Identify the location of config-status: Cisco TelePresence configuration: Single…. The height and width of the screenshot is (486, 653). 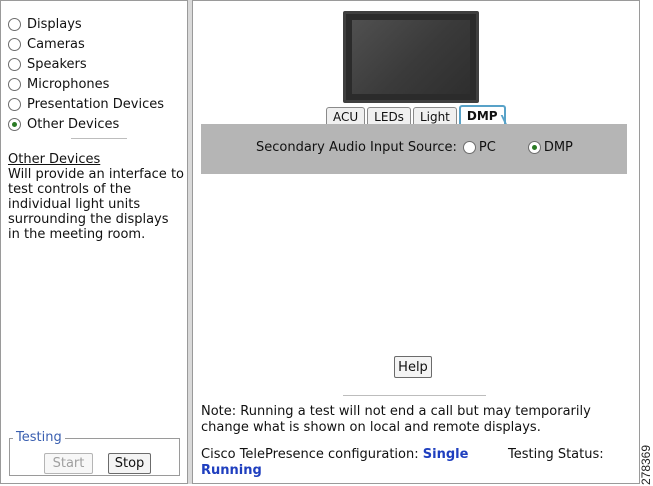
(419, 463).